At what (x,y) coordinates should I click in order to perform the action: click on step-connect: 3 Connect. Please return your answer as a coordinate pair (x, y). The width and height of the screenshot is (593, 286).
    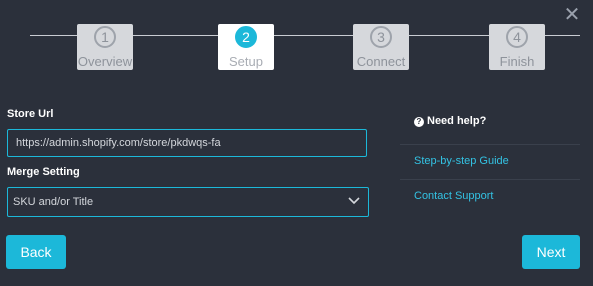
    Looking at the image, I should click on (381, 47).